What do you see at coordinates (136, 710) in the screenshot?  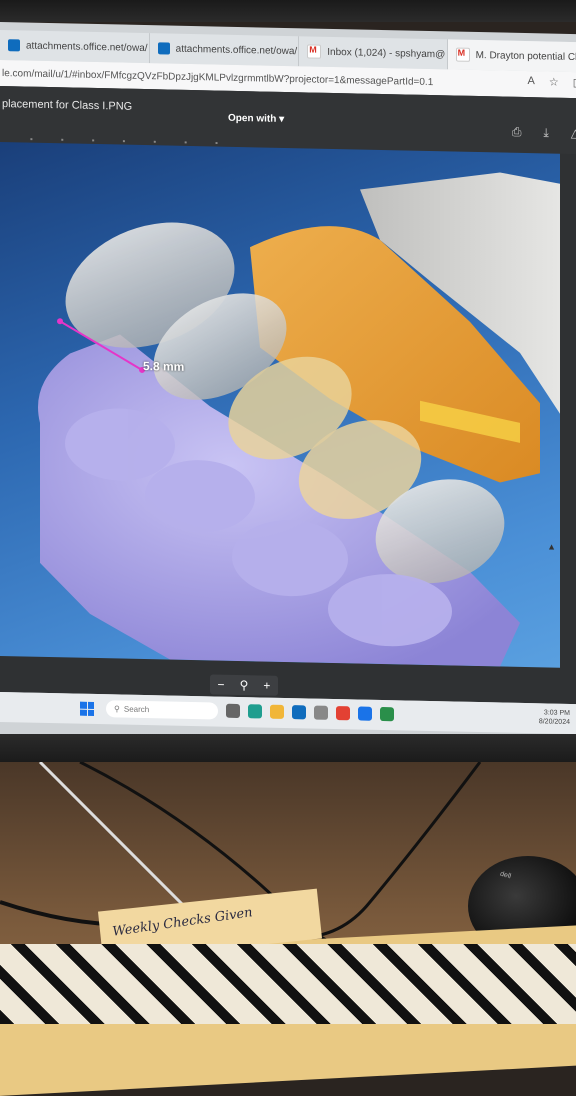 I see `search-placeholder: Search` at bounding box center [136, 710].